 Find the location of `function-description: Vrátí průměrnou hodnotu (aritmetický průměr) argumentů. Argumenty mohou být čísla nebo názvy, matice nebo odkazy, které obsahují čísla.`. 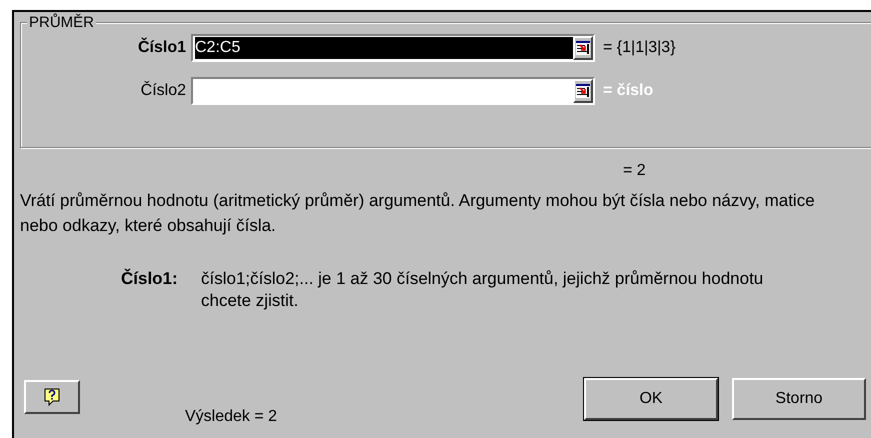

function-description: Vrátí průměrnou hodnotu (aritmetický průměr) argumentů. Argumenty mohou být čísla nebo názvy, matice nebo odkazy, které obsahují čísla. is located at coordinates (417, 213).